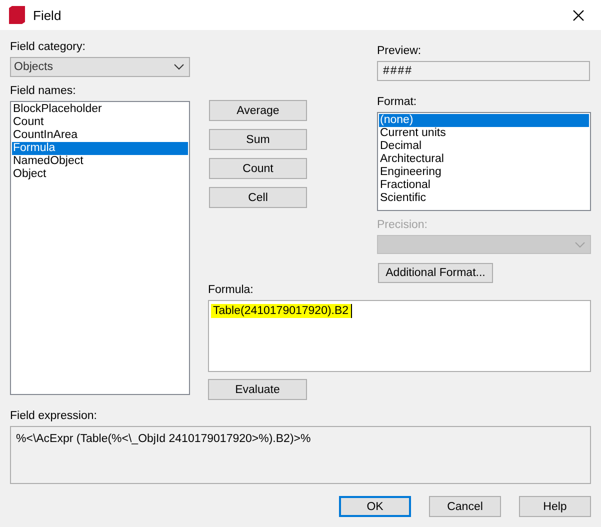 This screenshot has height=527, width=601. What do you see at coordinates (48, 47) in the screenshot?
I see `field-label: Field category:` at bounding box center [48, 47].